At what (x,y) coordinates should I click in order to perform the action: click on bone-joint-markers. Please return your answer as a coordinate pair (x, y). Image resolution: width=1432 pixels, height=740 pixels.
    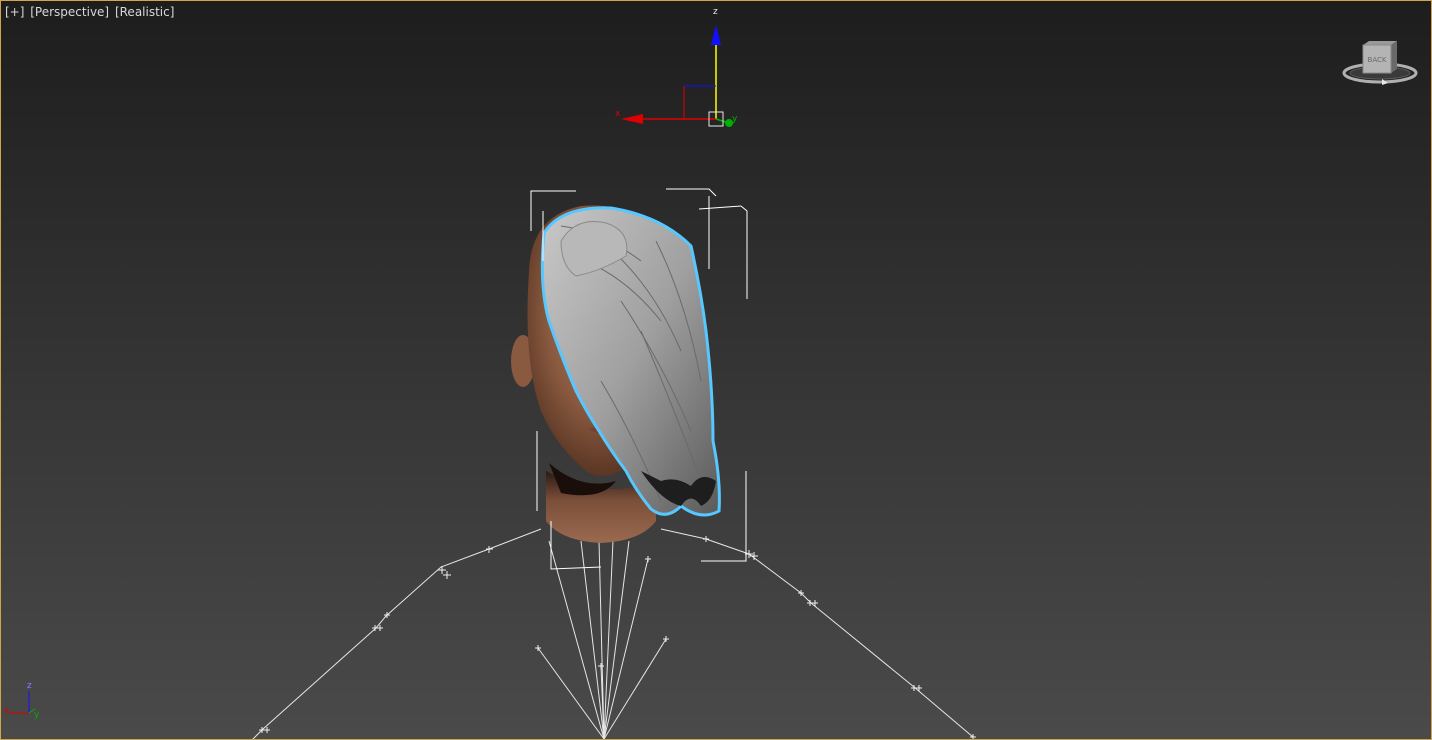
    Looking at the image, I should click on (617, 638).